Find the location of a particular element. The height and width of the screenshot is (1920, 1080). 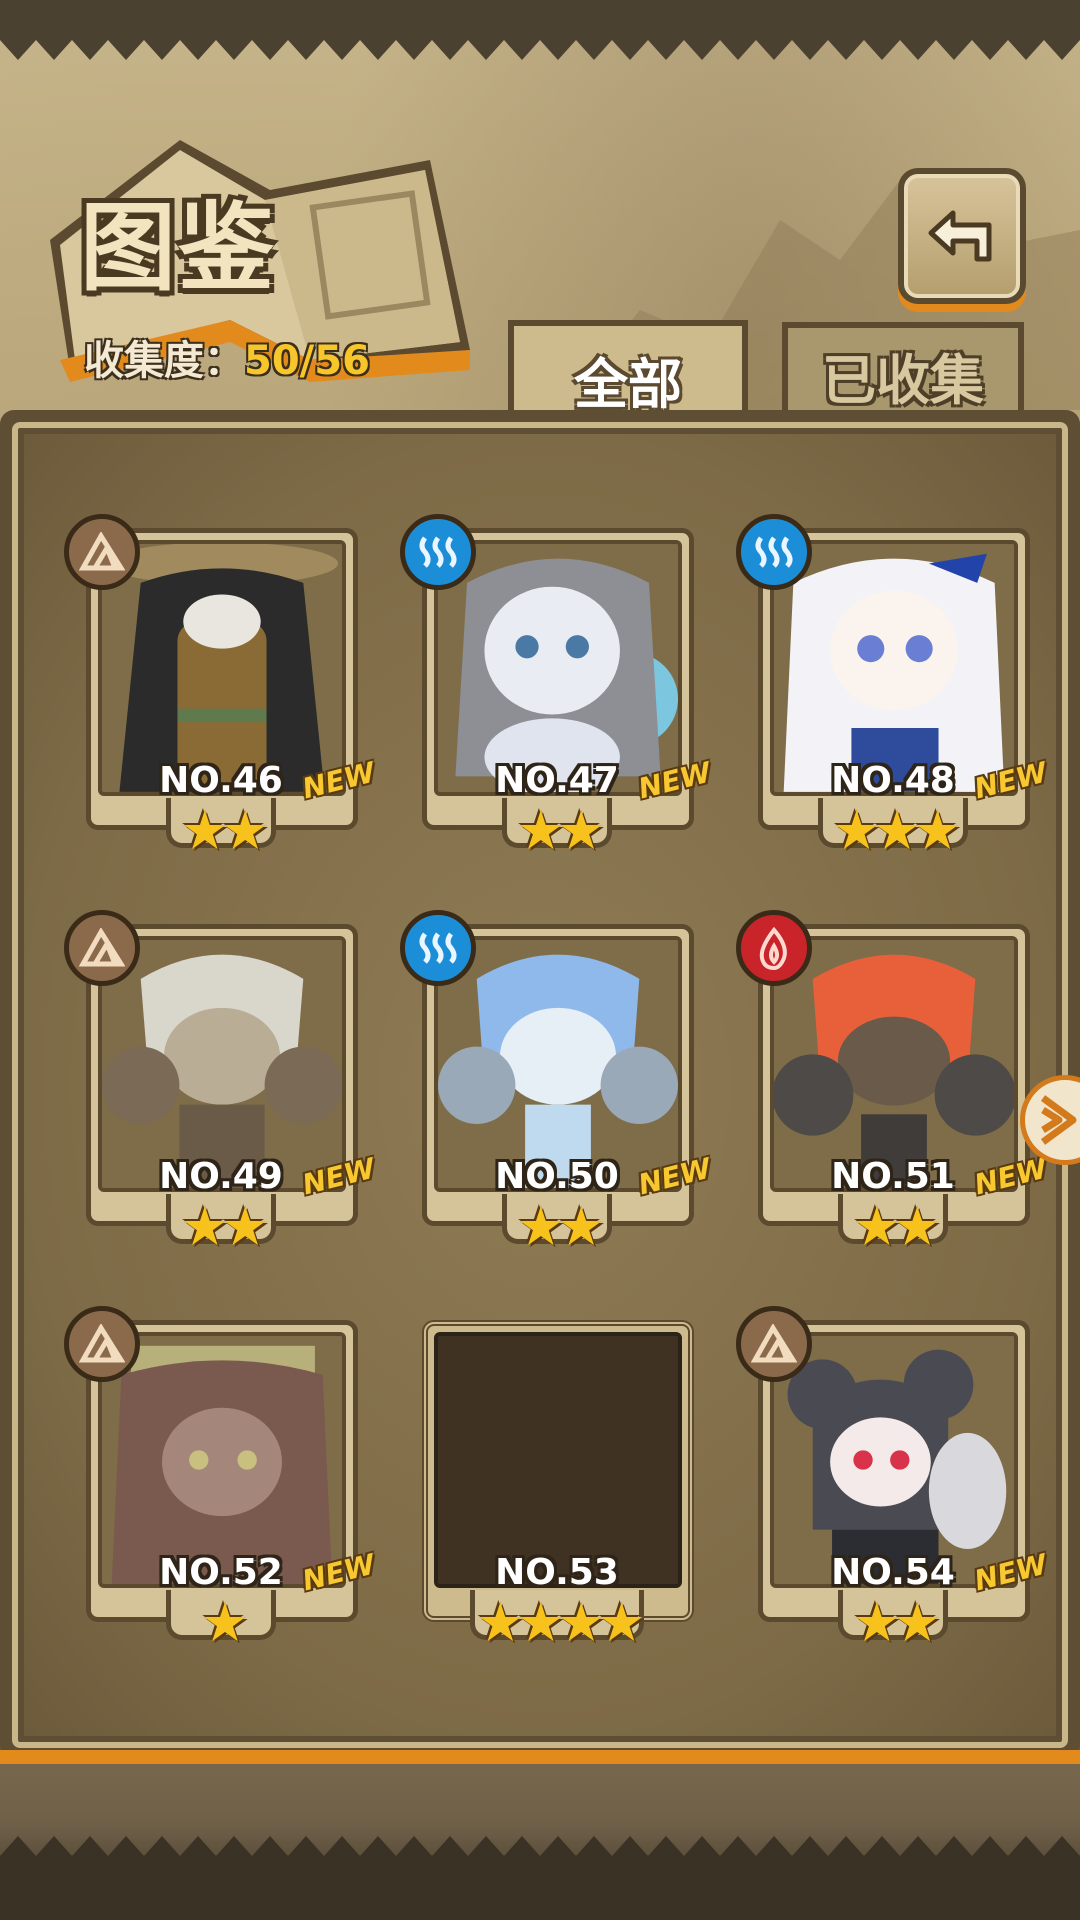

character-51-art is located at coordinates (894, 1064).